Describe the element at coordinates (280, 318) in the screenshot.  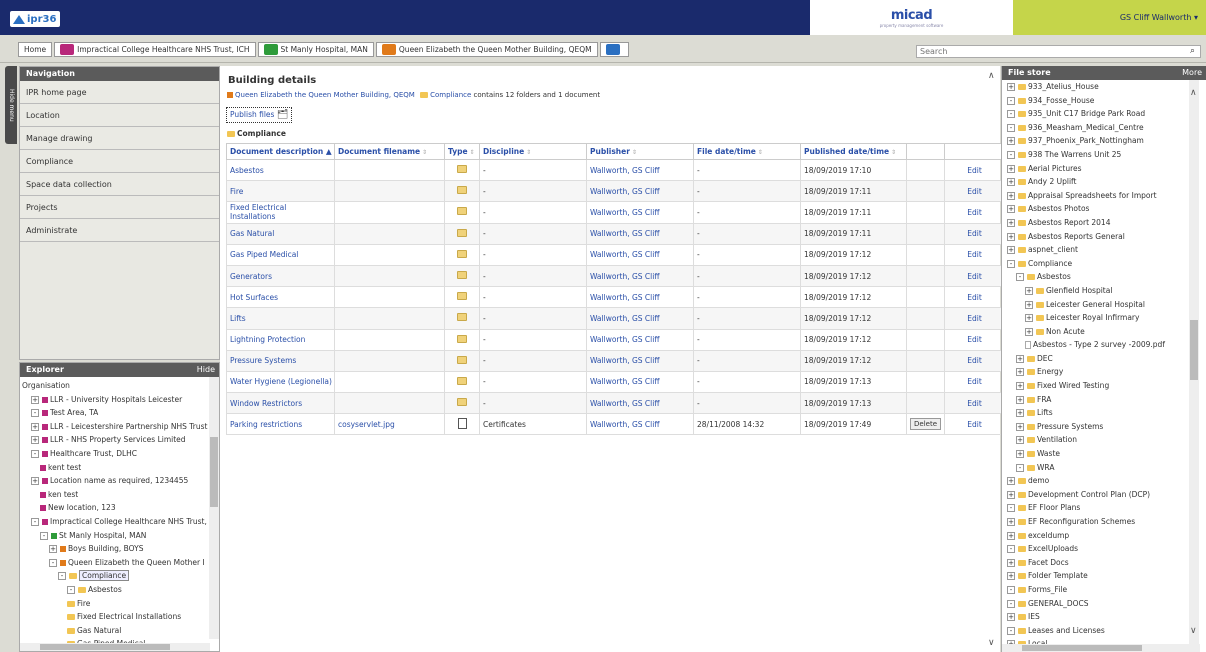
I see `document-description-link: Lifts` at that location.